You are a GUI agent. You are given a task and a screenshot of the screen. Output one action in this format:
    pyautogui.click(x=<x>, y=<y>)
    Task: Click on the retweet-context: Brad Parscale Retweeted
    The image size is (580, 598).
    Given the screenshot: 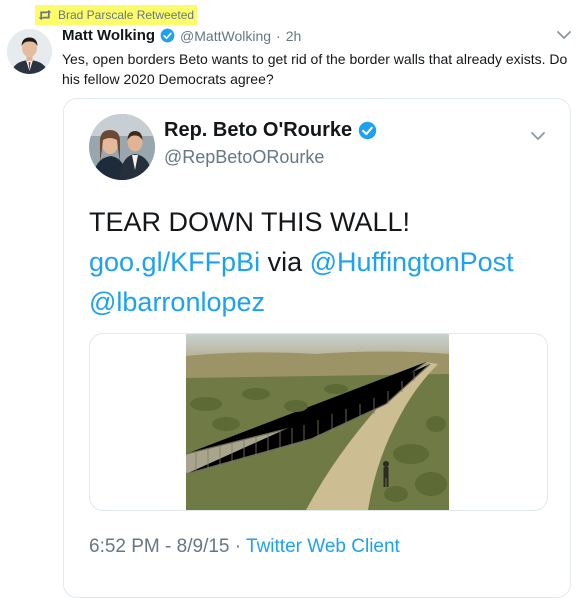 What is the action you would take?
    pyautogui.click(x=116, y=15)
    